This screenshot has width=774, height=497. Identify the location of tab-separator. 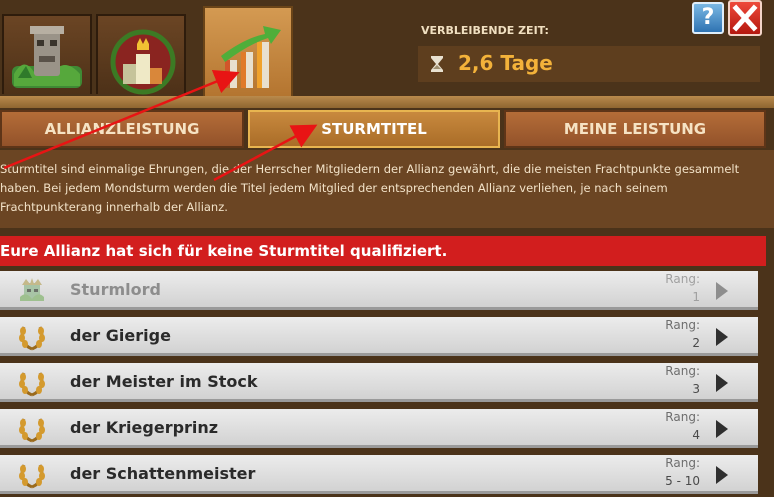
(387, 102).